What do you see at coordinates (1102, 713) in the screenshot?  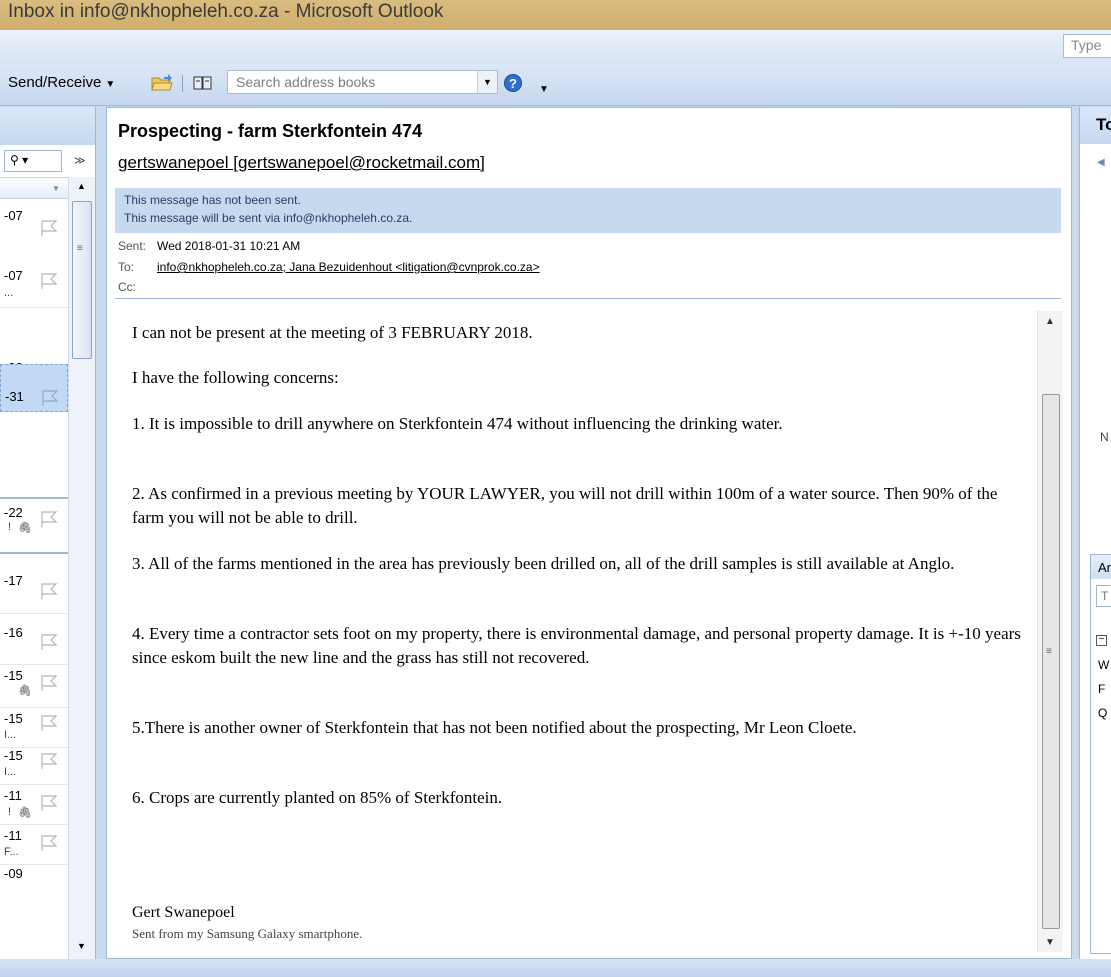 I see `task-item: Q` at bounding box center [1102, 713].